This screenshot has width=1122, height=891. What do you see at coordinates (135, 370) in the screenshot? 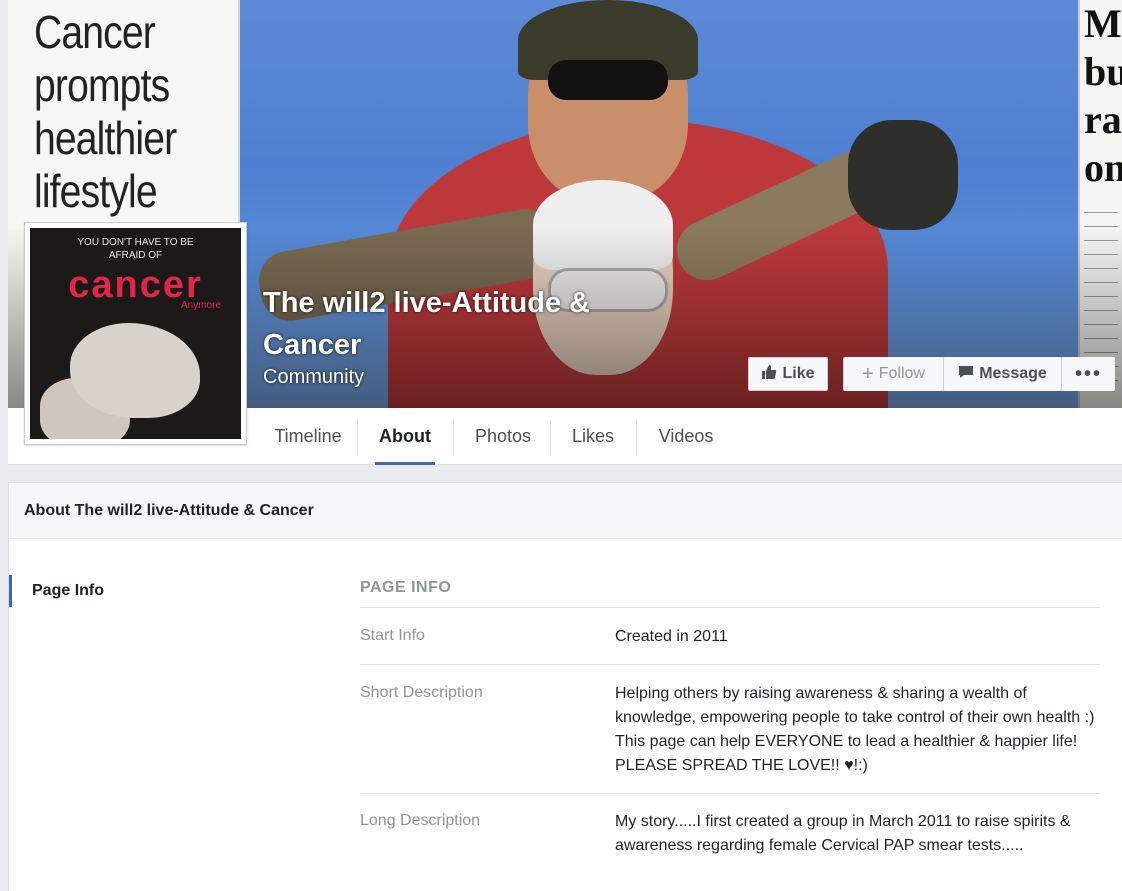
I see `profile-image-detail` at bounding box center [135, 370].